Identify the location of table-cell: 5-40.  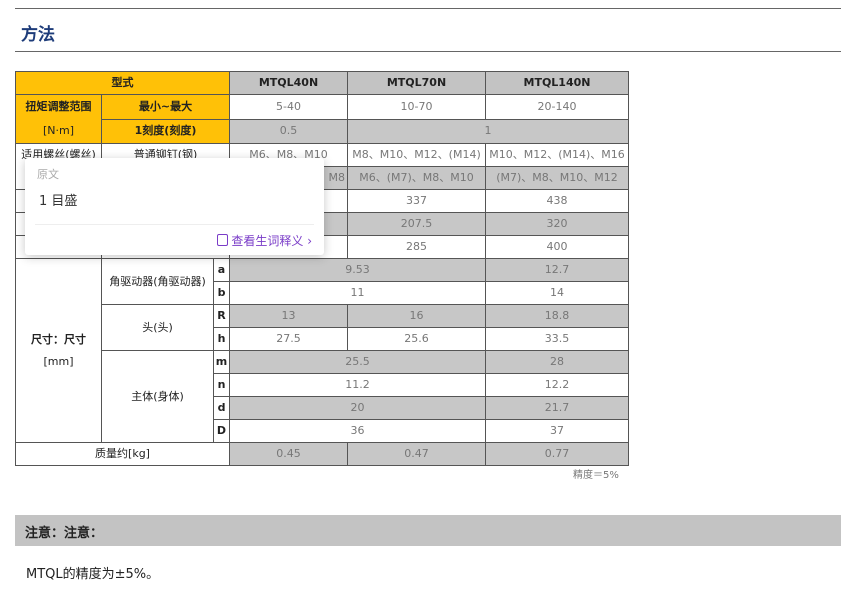
(288, 107).